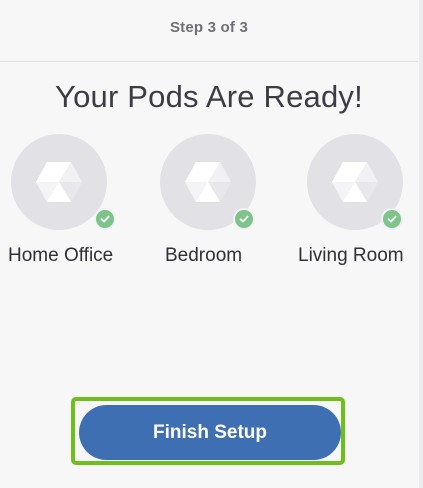  Describe the element at coordinates (204, 255) in the screenshot. I see `pod-label: Bedroom` at that location.